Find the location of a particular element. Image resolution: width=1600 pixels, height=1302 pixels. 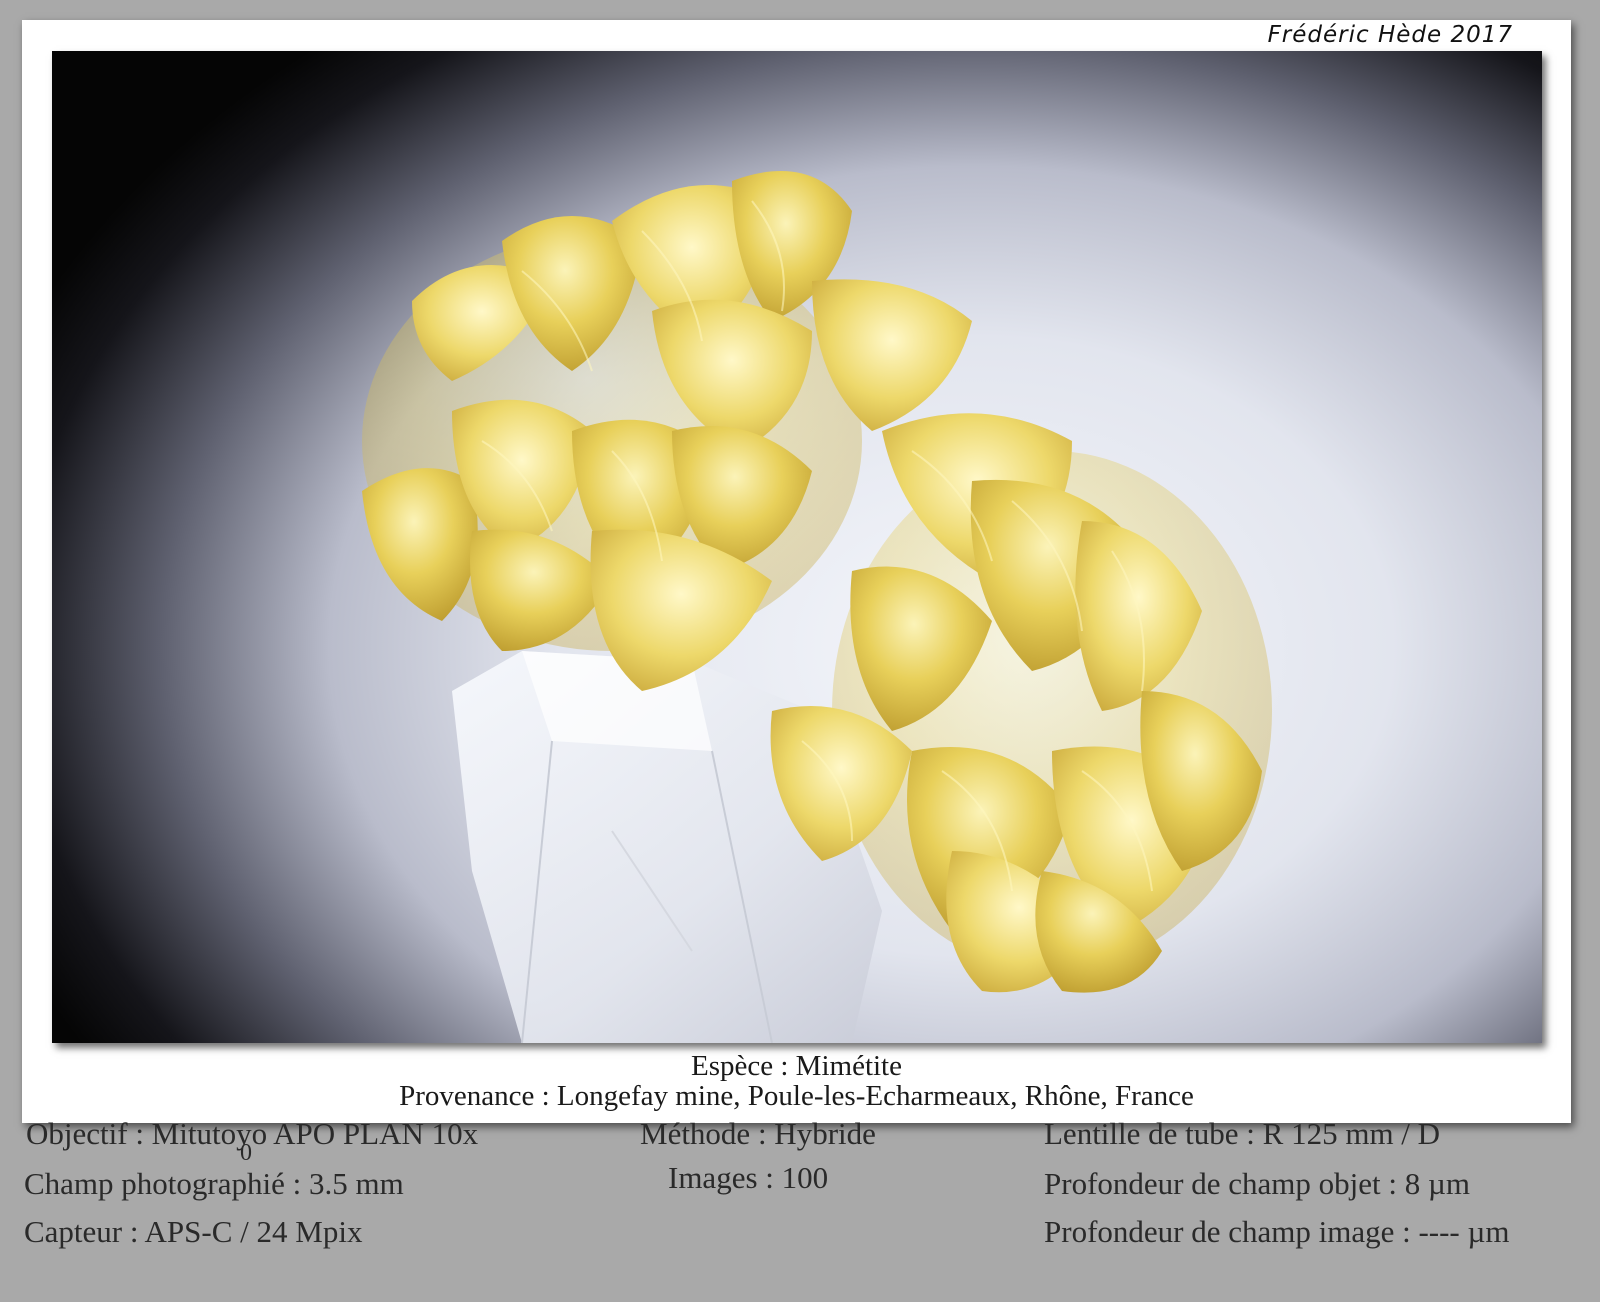

field-info: Champ photographié : 3.5 mm is located at coordinates (214, 1183).